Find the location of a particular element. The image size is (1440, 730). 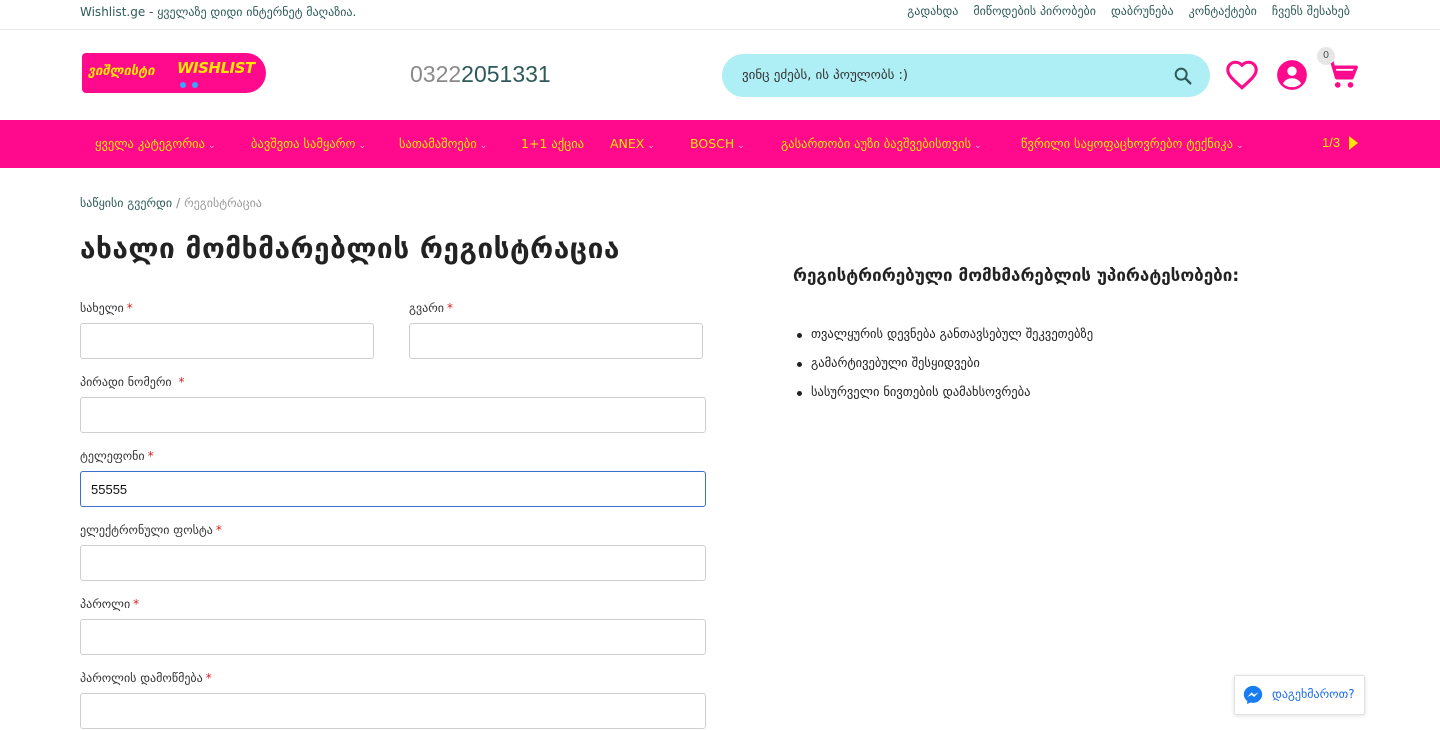

header: ვიშლისტი WISHLIST 03222051331 0 is located at coordinates (720, 75).